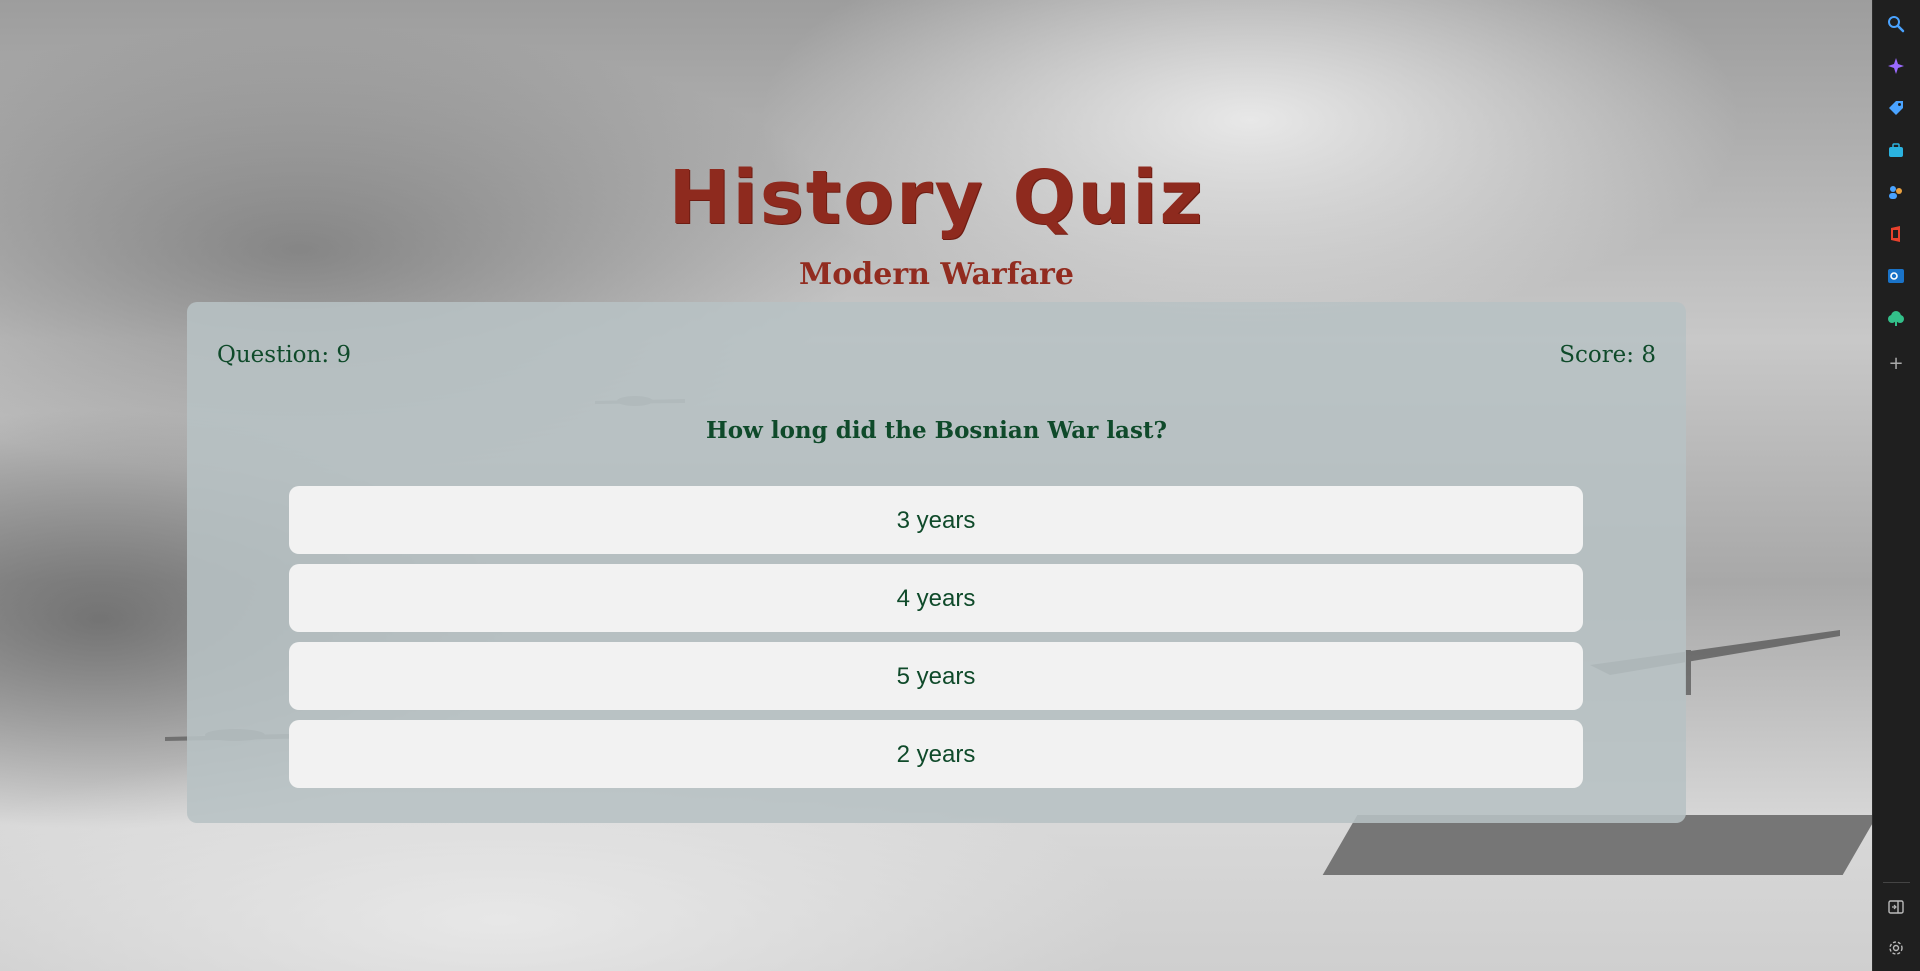 Image resolution: width=1920 pixels, height=971 pixels. I want to click on sparkle-icon, so click(1896, 66).